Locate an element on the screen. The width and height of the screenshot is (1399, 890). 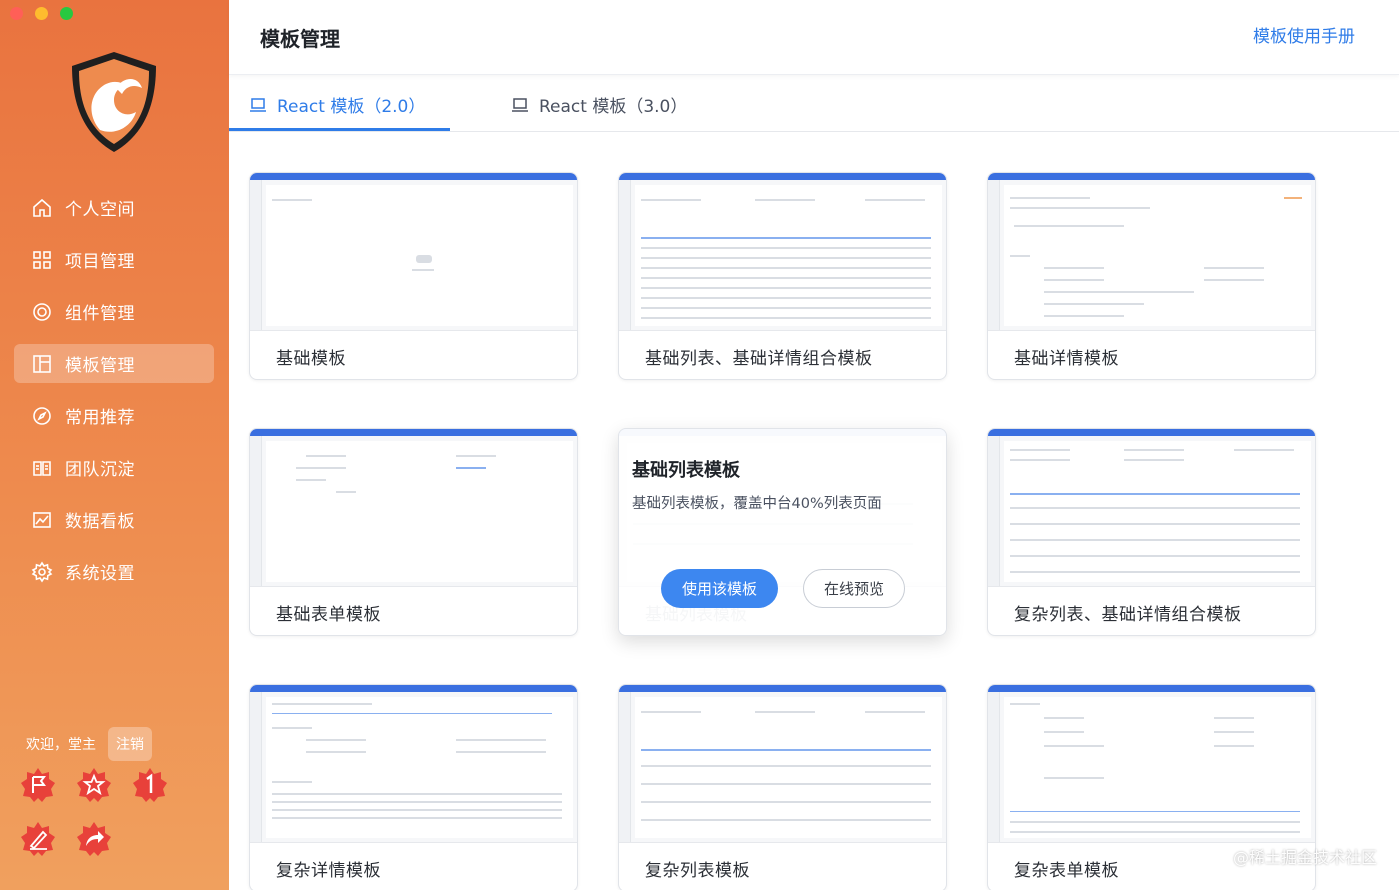
sidebar-item-dashboard: 数据看板 is located at coordinates (114, 519).